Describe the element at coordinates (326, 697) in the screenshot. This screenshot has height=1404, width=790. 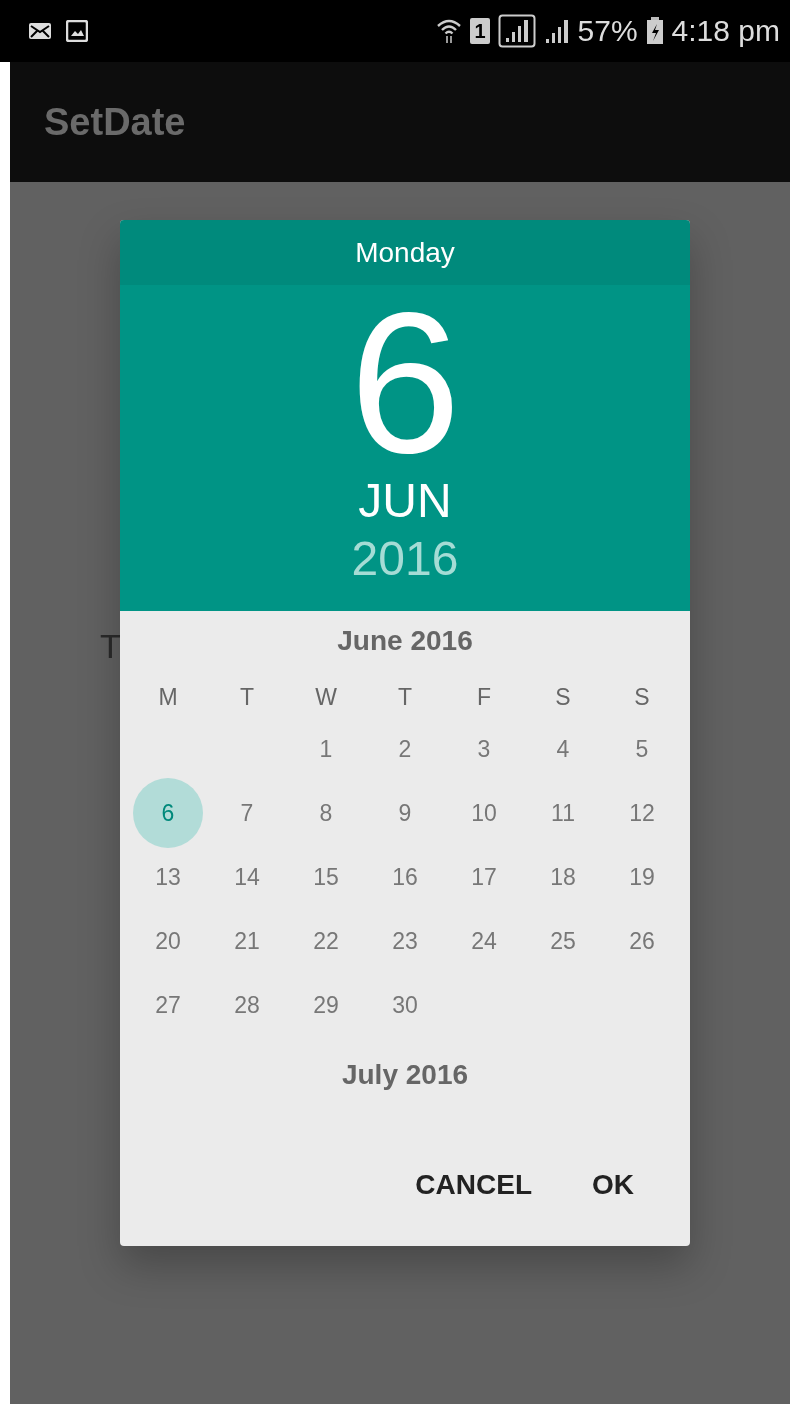
I see `weekday-header: W` at that location.